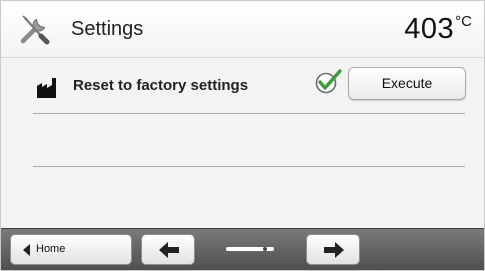 The height and width of the screenshot is (271, 485). What do you see at coordinates (51, 249) in the screenshot?
I see `home-label: Home` at bounding box center [51, 249].